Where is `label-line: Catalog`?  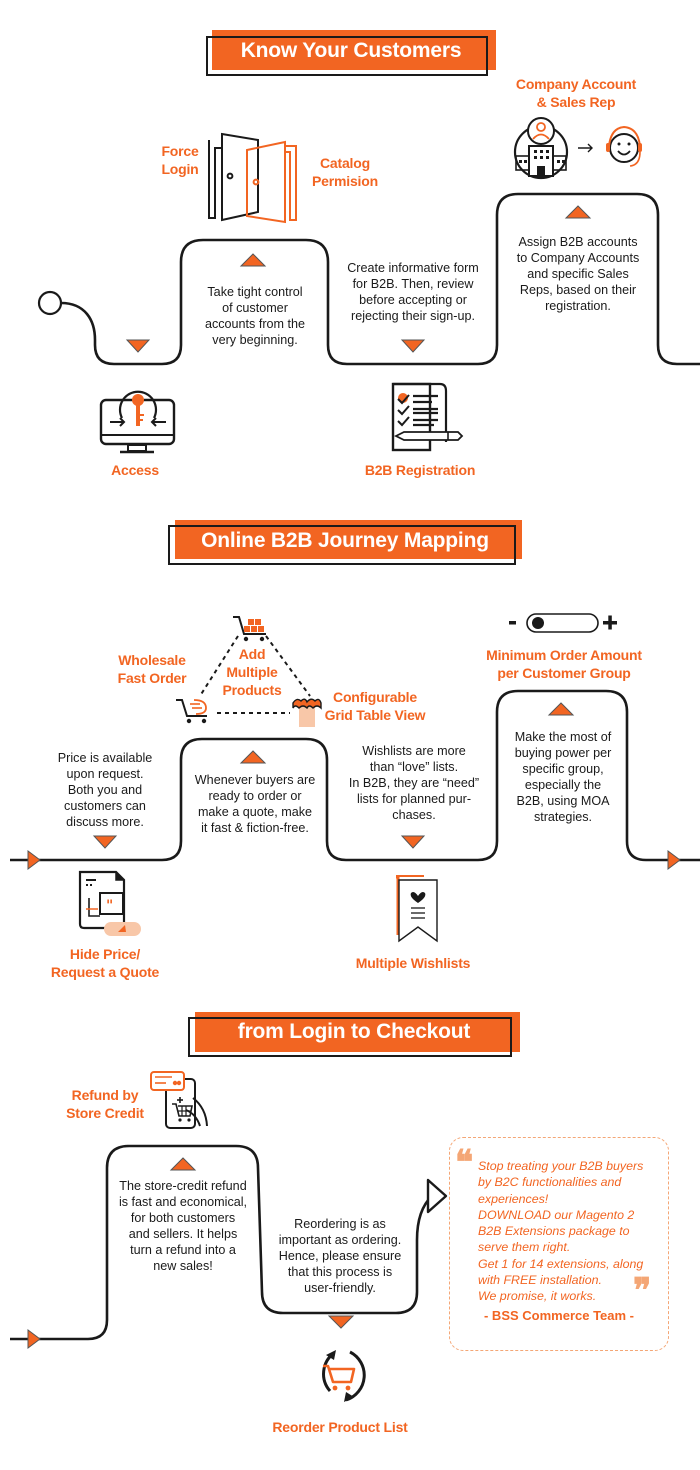
label-line: Catalog is located at coordinates (345, 163).